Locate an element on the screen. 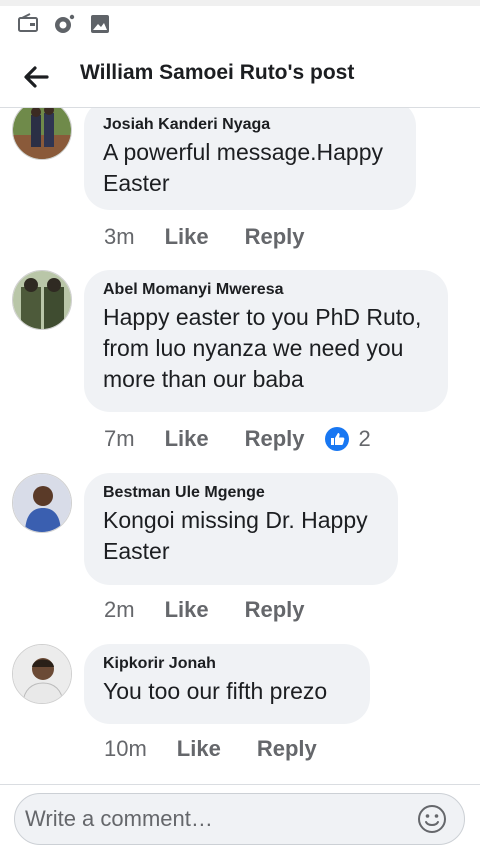  comment-time: 10m is located at coordinates (125, 749).